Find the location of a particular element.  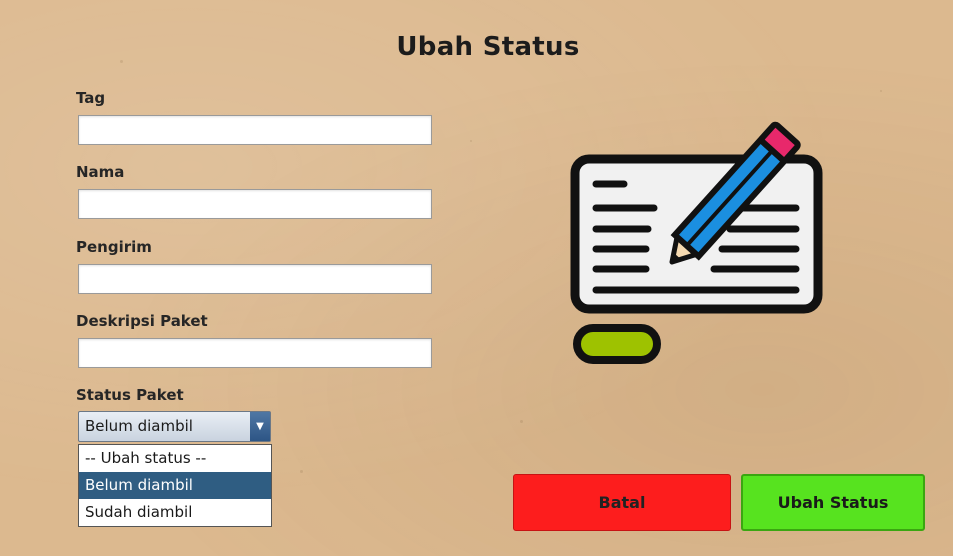

chevron-down-icon: ▼ is located at coordinates (260, 426).